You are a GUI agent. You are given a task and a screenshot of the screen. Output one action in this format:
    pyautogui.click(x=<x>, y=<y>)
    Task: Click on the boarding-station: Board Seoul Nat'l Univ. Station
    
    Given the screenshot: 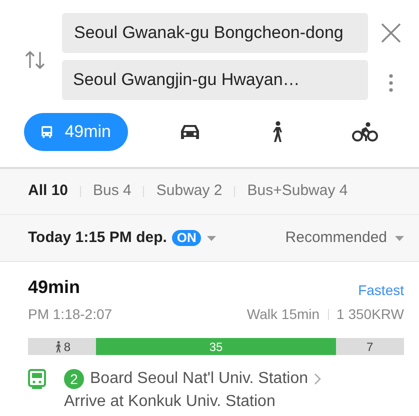 What is the action you would take?
    pyautogui.click(x=199, y=379)
    